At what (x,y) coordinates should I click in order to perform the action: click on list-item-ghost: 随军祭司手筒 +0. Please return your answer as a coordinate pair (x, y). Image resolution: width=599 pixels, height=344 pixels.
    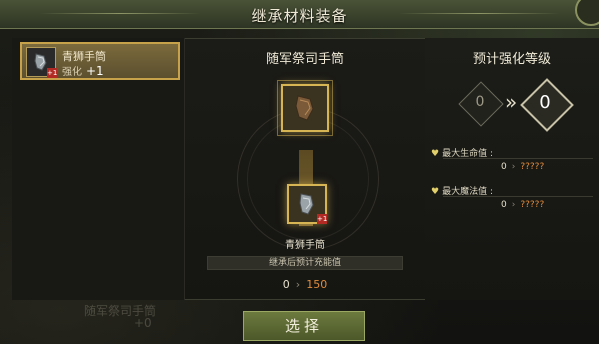
    Looking at the image, I should click on (149, 315).